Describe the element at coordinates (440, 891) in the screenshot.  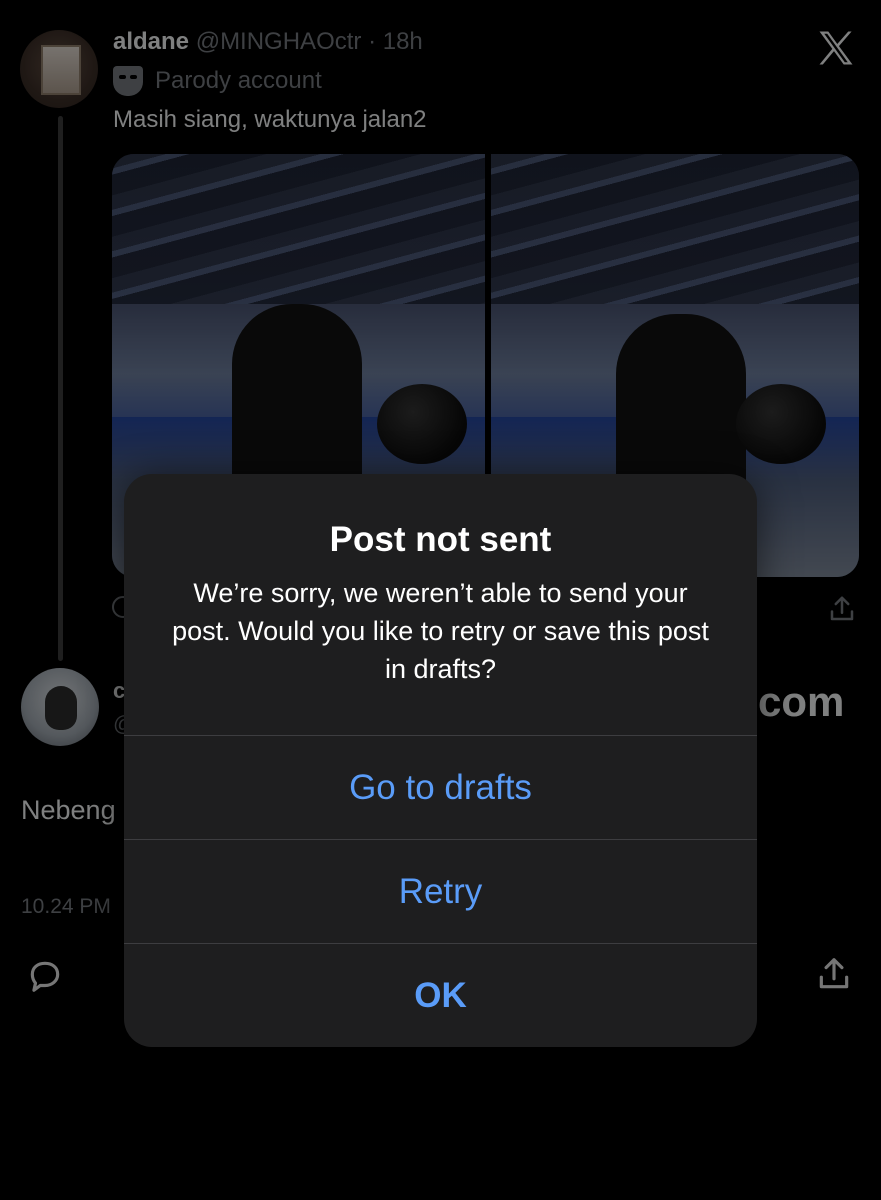
I see `retry-button: Retry` at that location.